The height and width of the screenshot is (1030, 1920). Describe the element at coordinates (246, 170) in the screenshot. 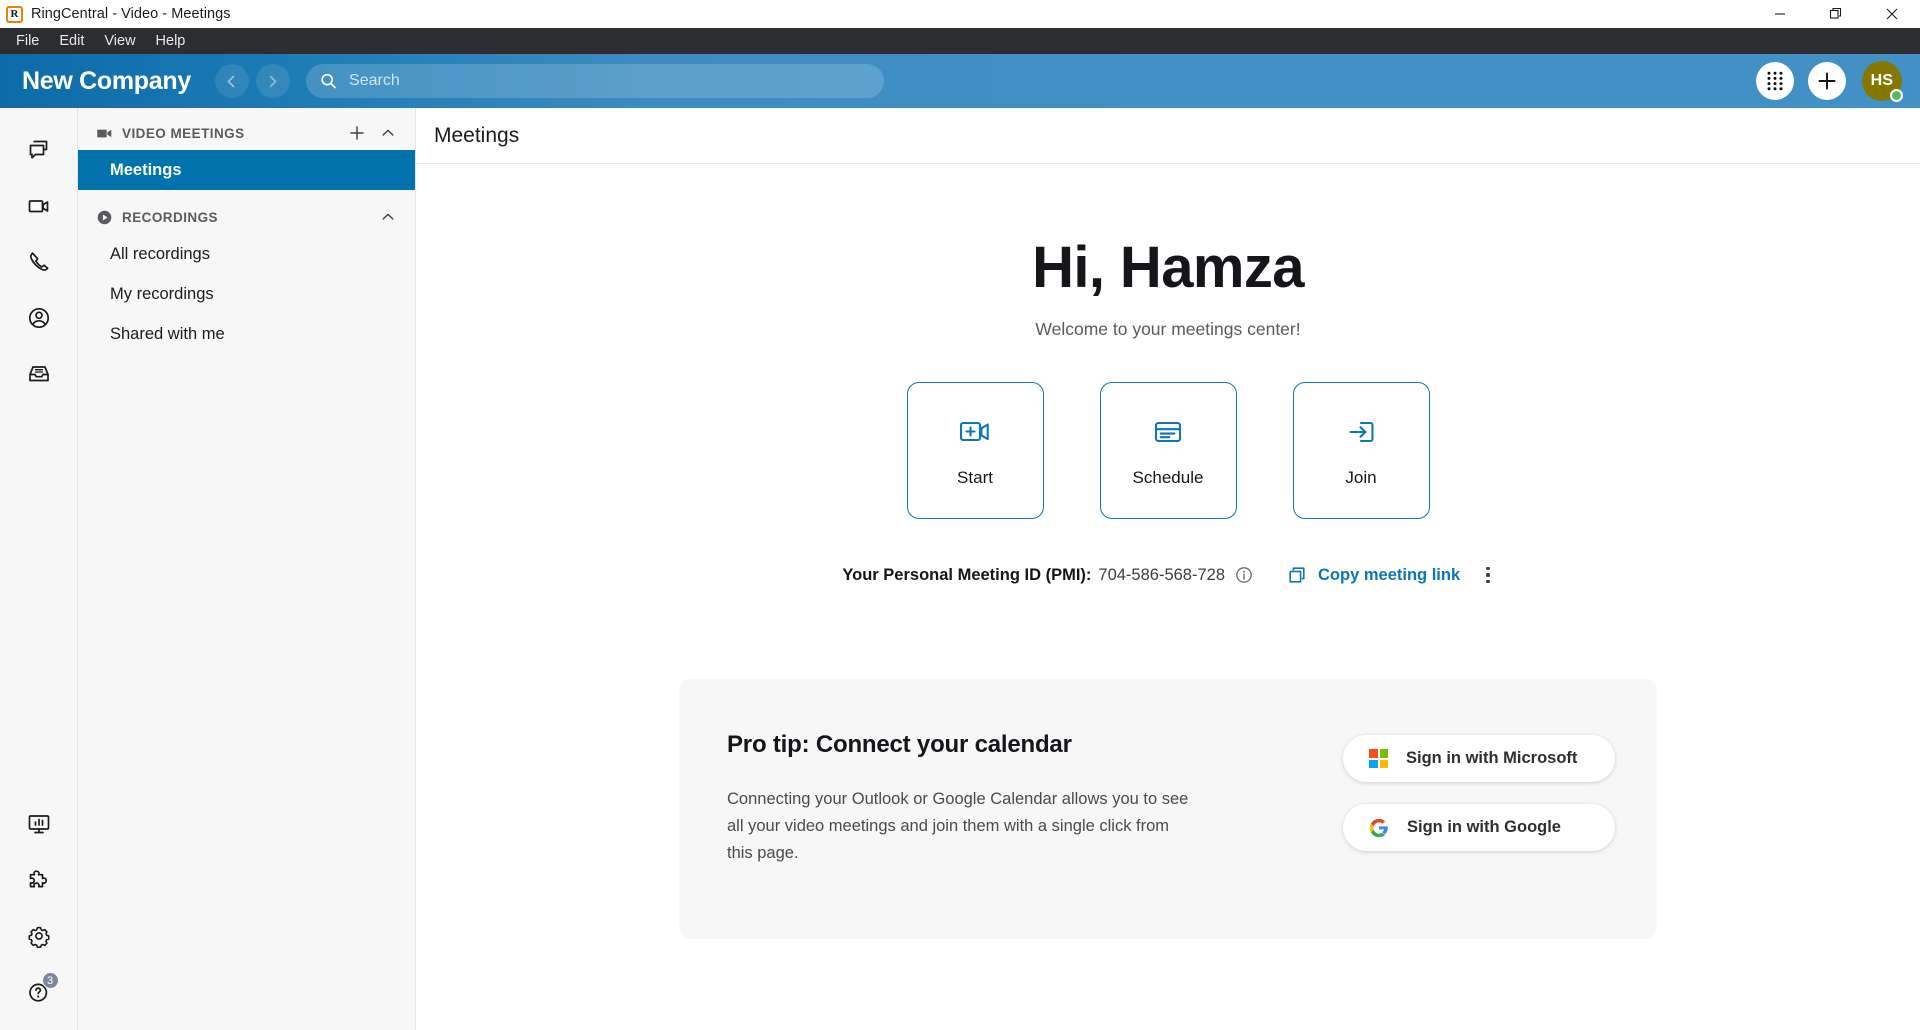

I see `sidebar-item-meetings: Meetings` at that location.